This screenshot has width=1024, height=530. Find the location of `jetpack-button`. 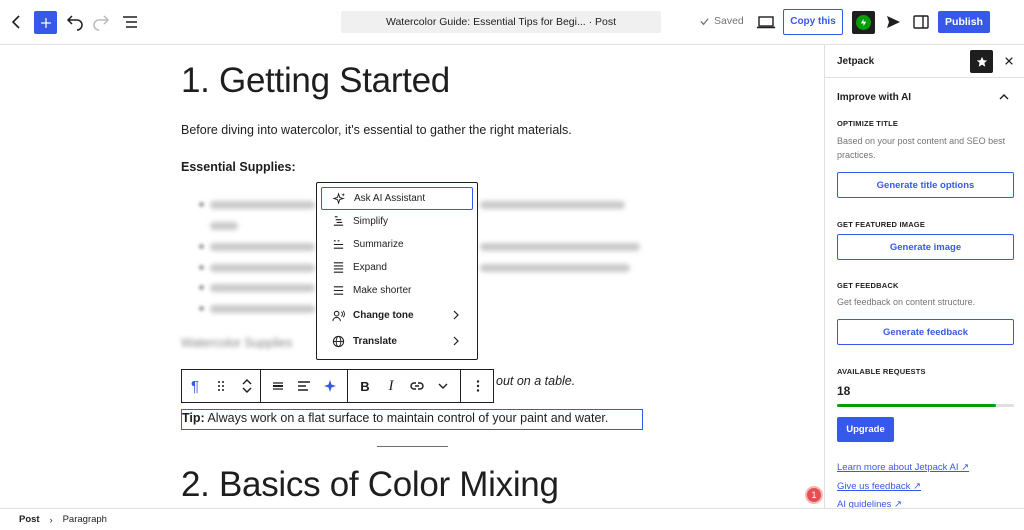

jetpack-button is located at coordinates (863, 22).